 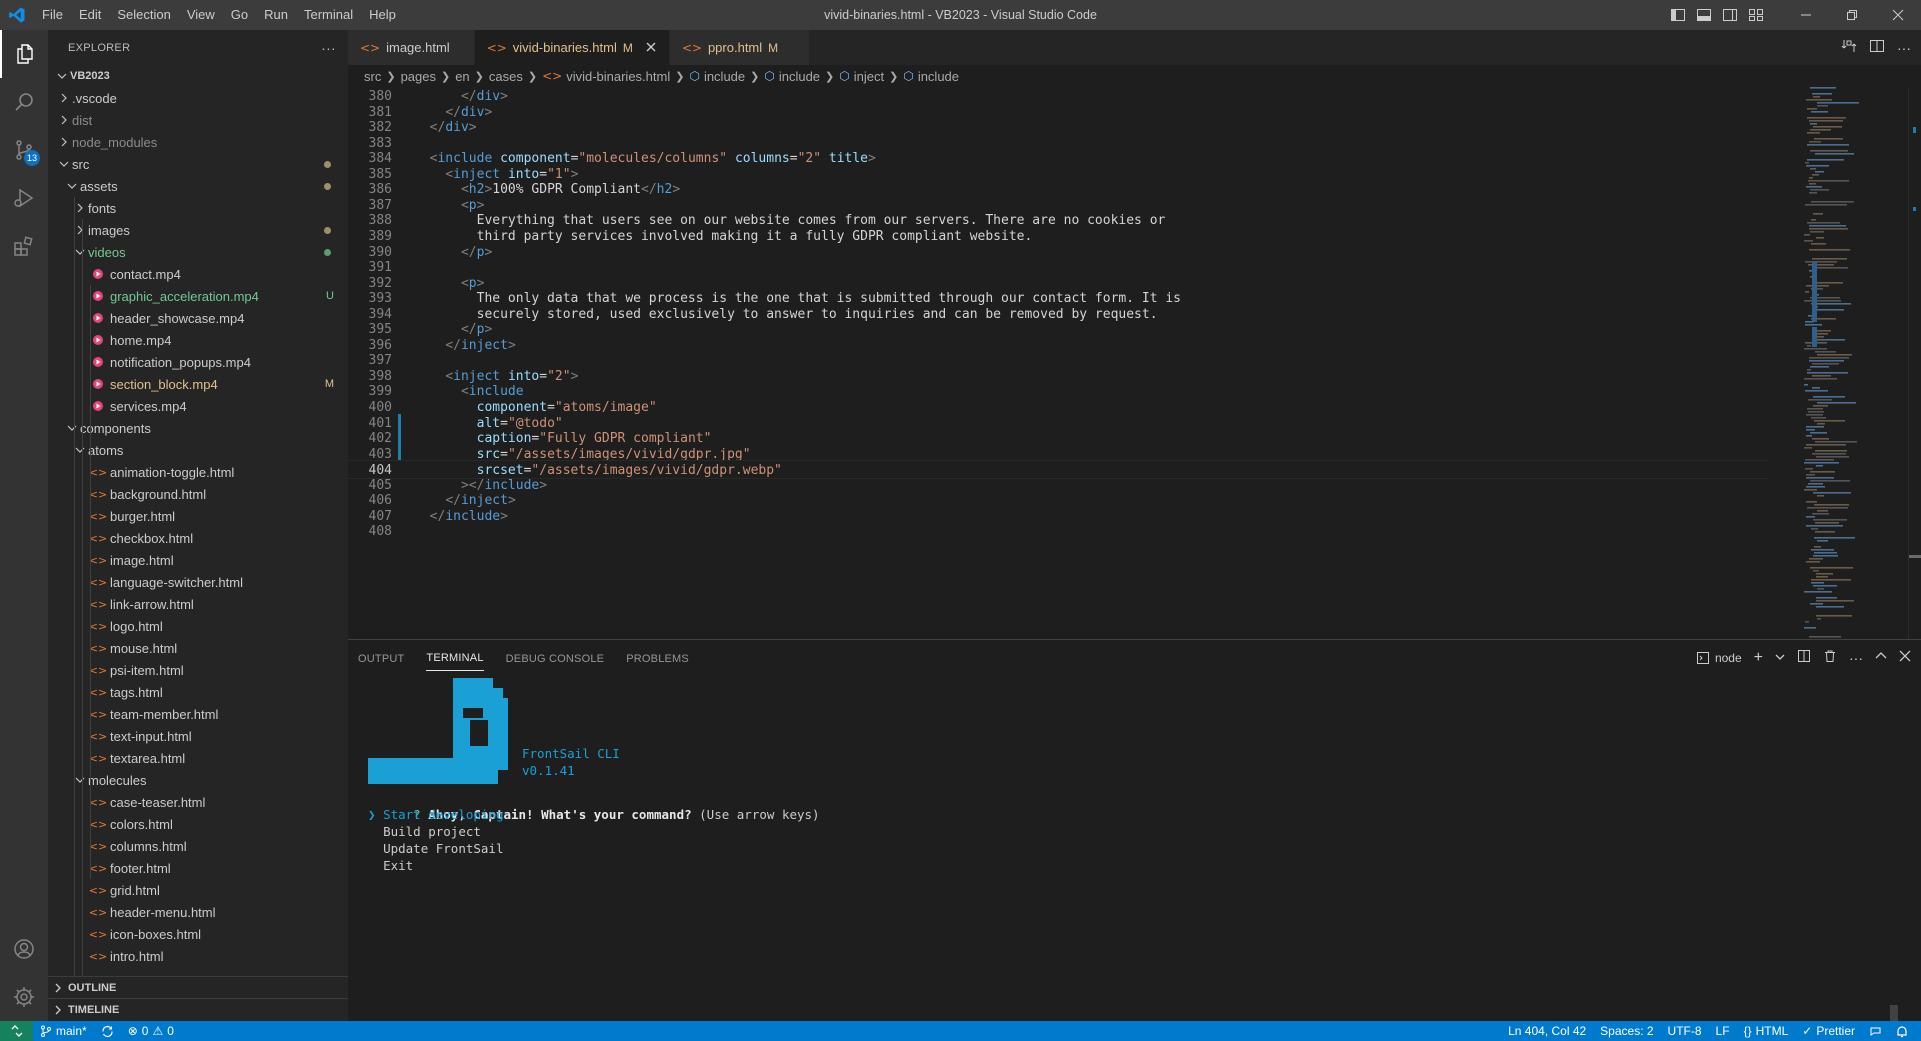 What do you see at coordinates (1881, 657) in the screenshot?
I see `maximize-panel-icon` at bounding box center [1881, 657].